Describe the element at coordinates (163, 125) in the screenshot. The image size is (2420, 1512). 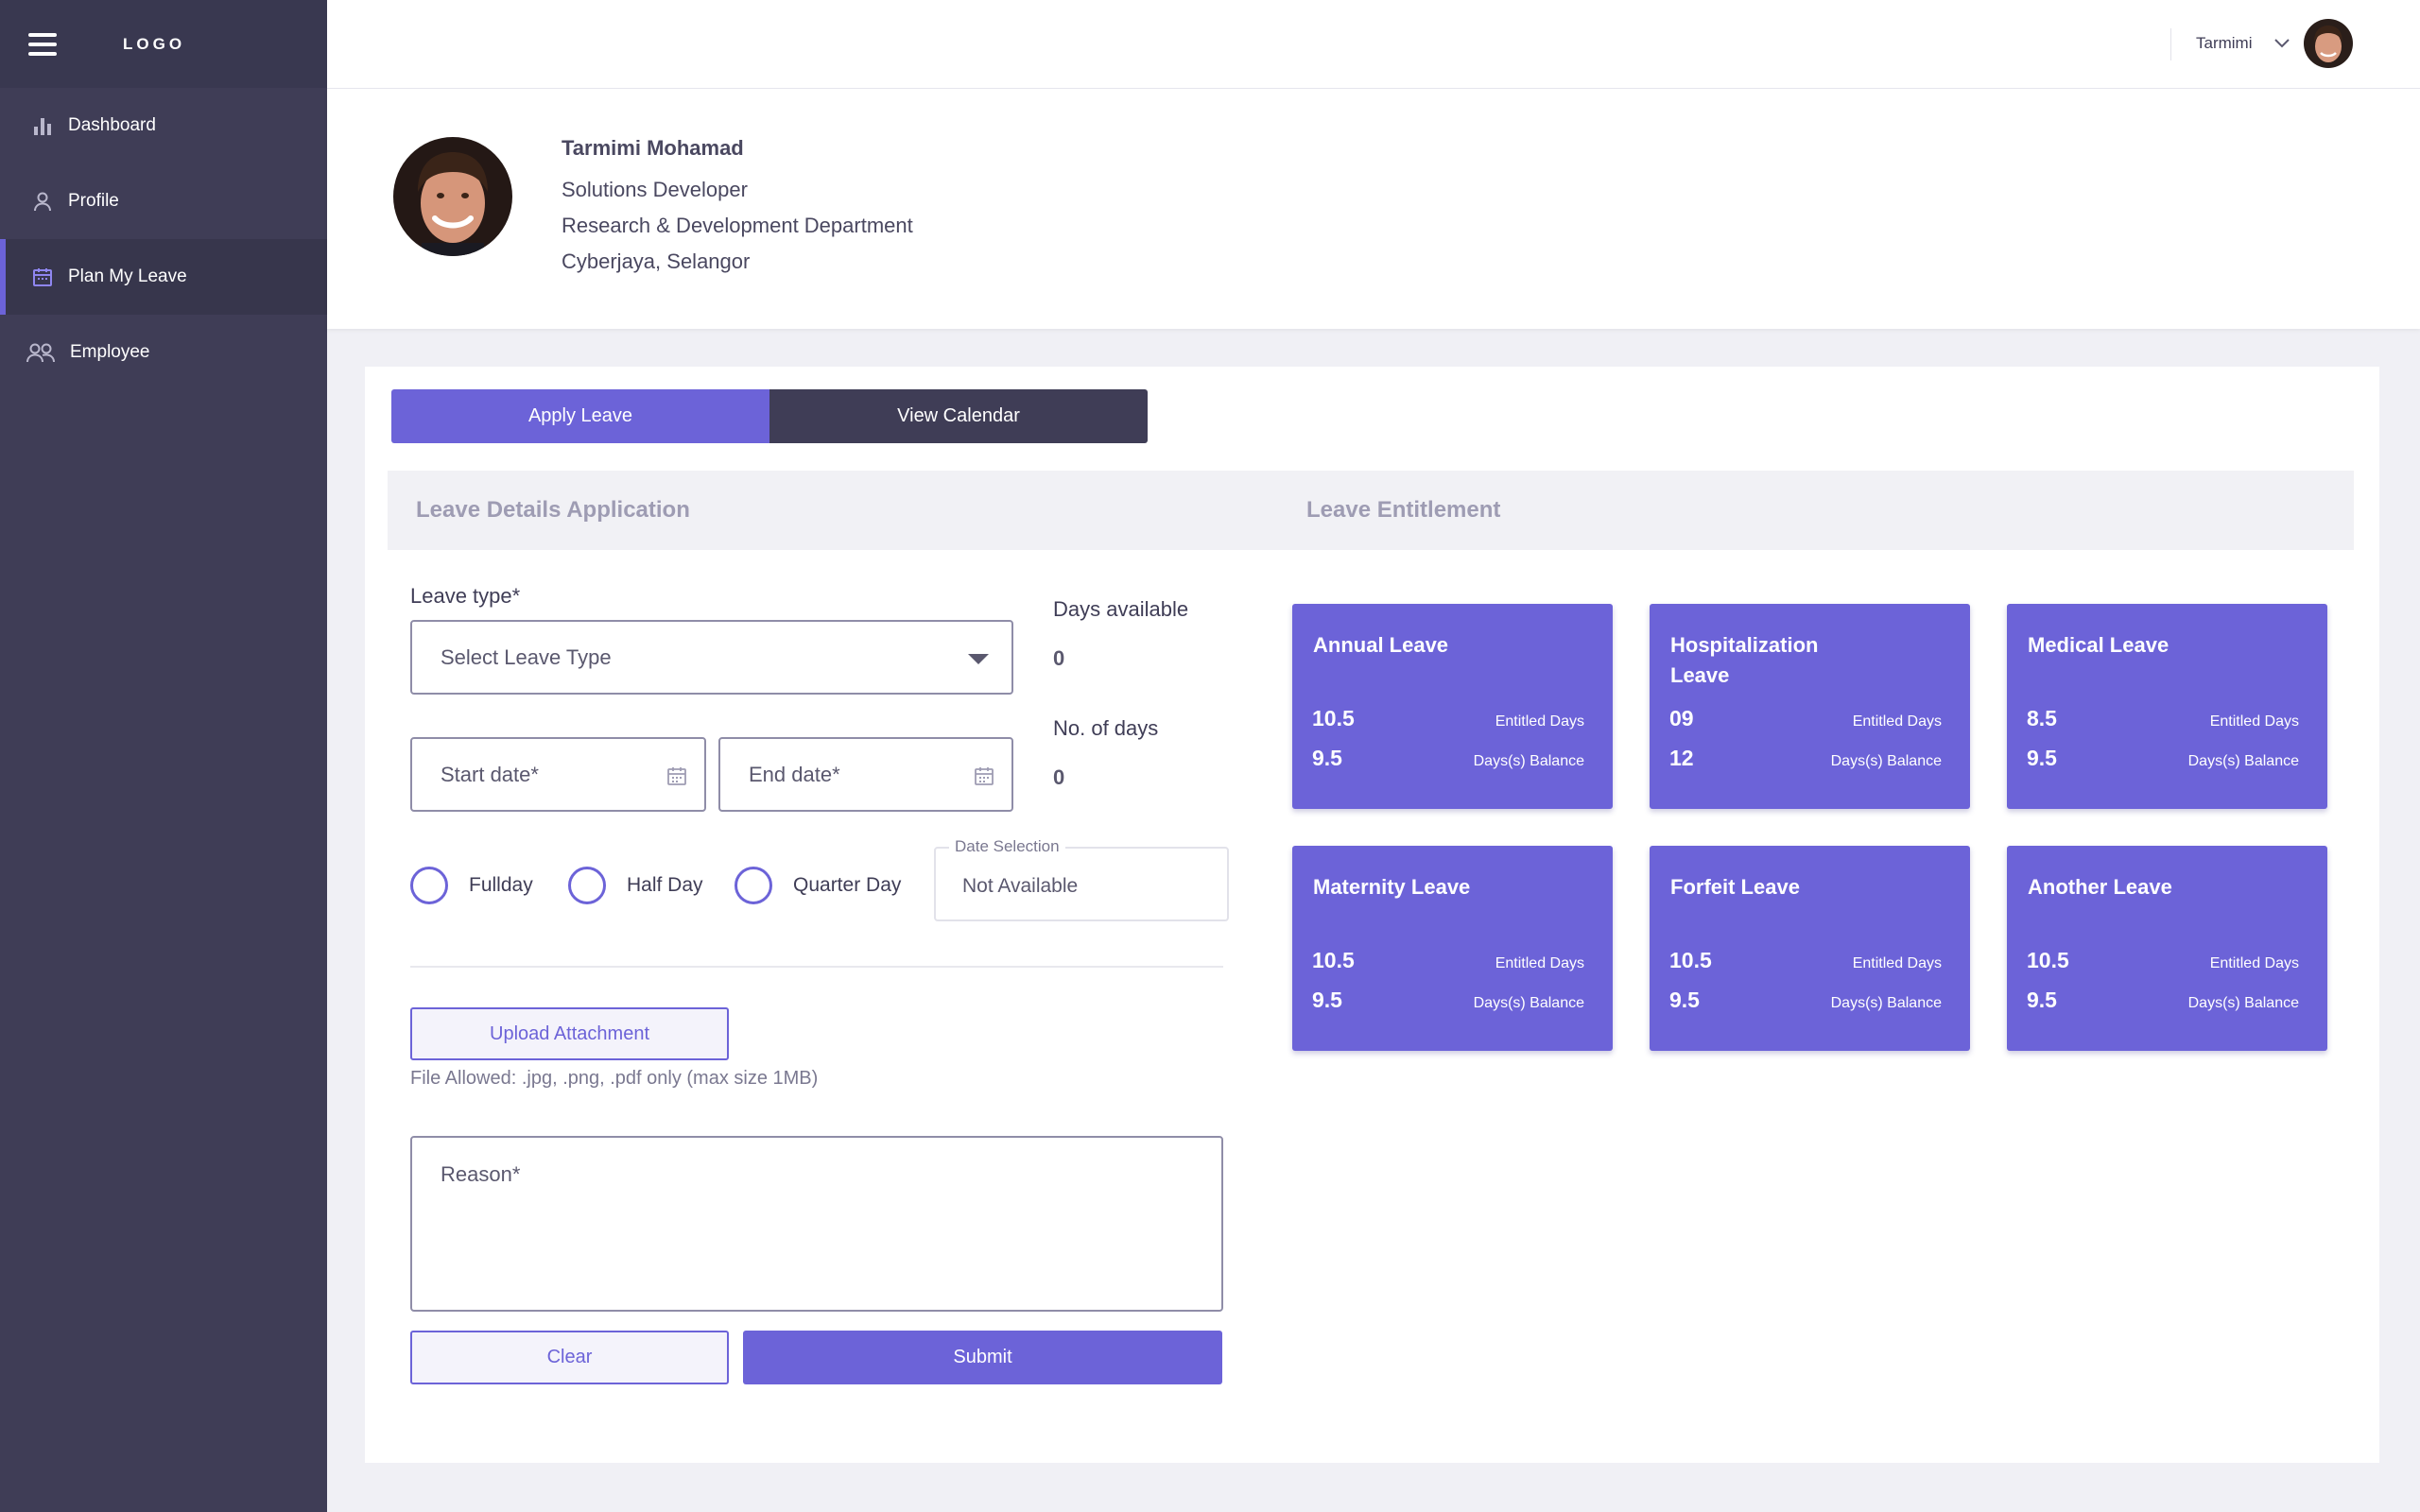
I see `sidebar-item-dashboard: Dashboard` at that location.